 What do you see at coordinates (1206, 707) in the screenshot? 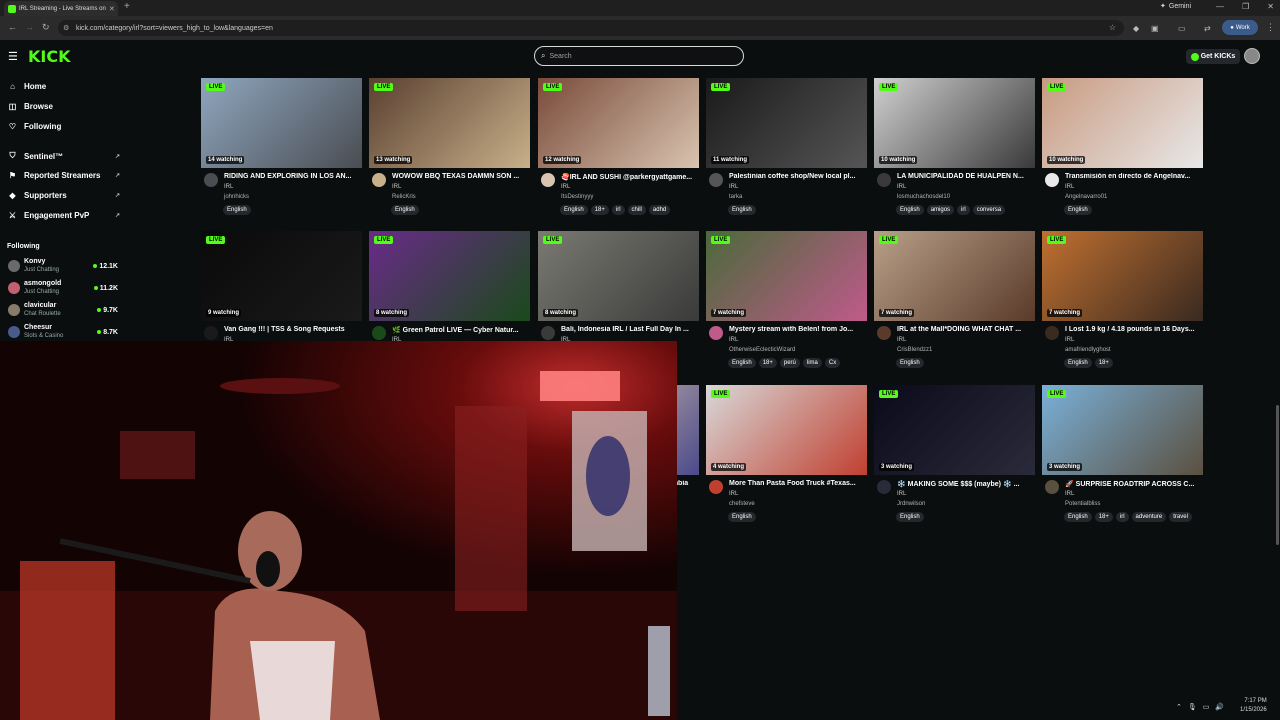
I see `display-icon: ▭` at bounding box center [1206, 707].